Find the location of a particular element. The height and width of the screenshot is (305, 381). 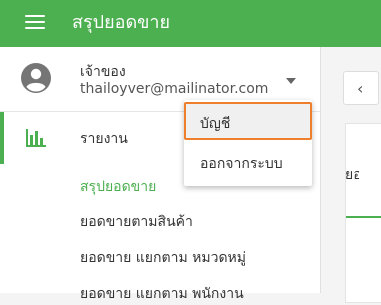

account-email: thailoyver@mailinator.com is located at coordinates (174, 89).